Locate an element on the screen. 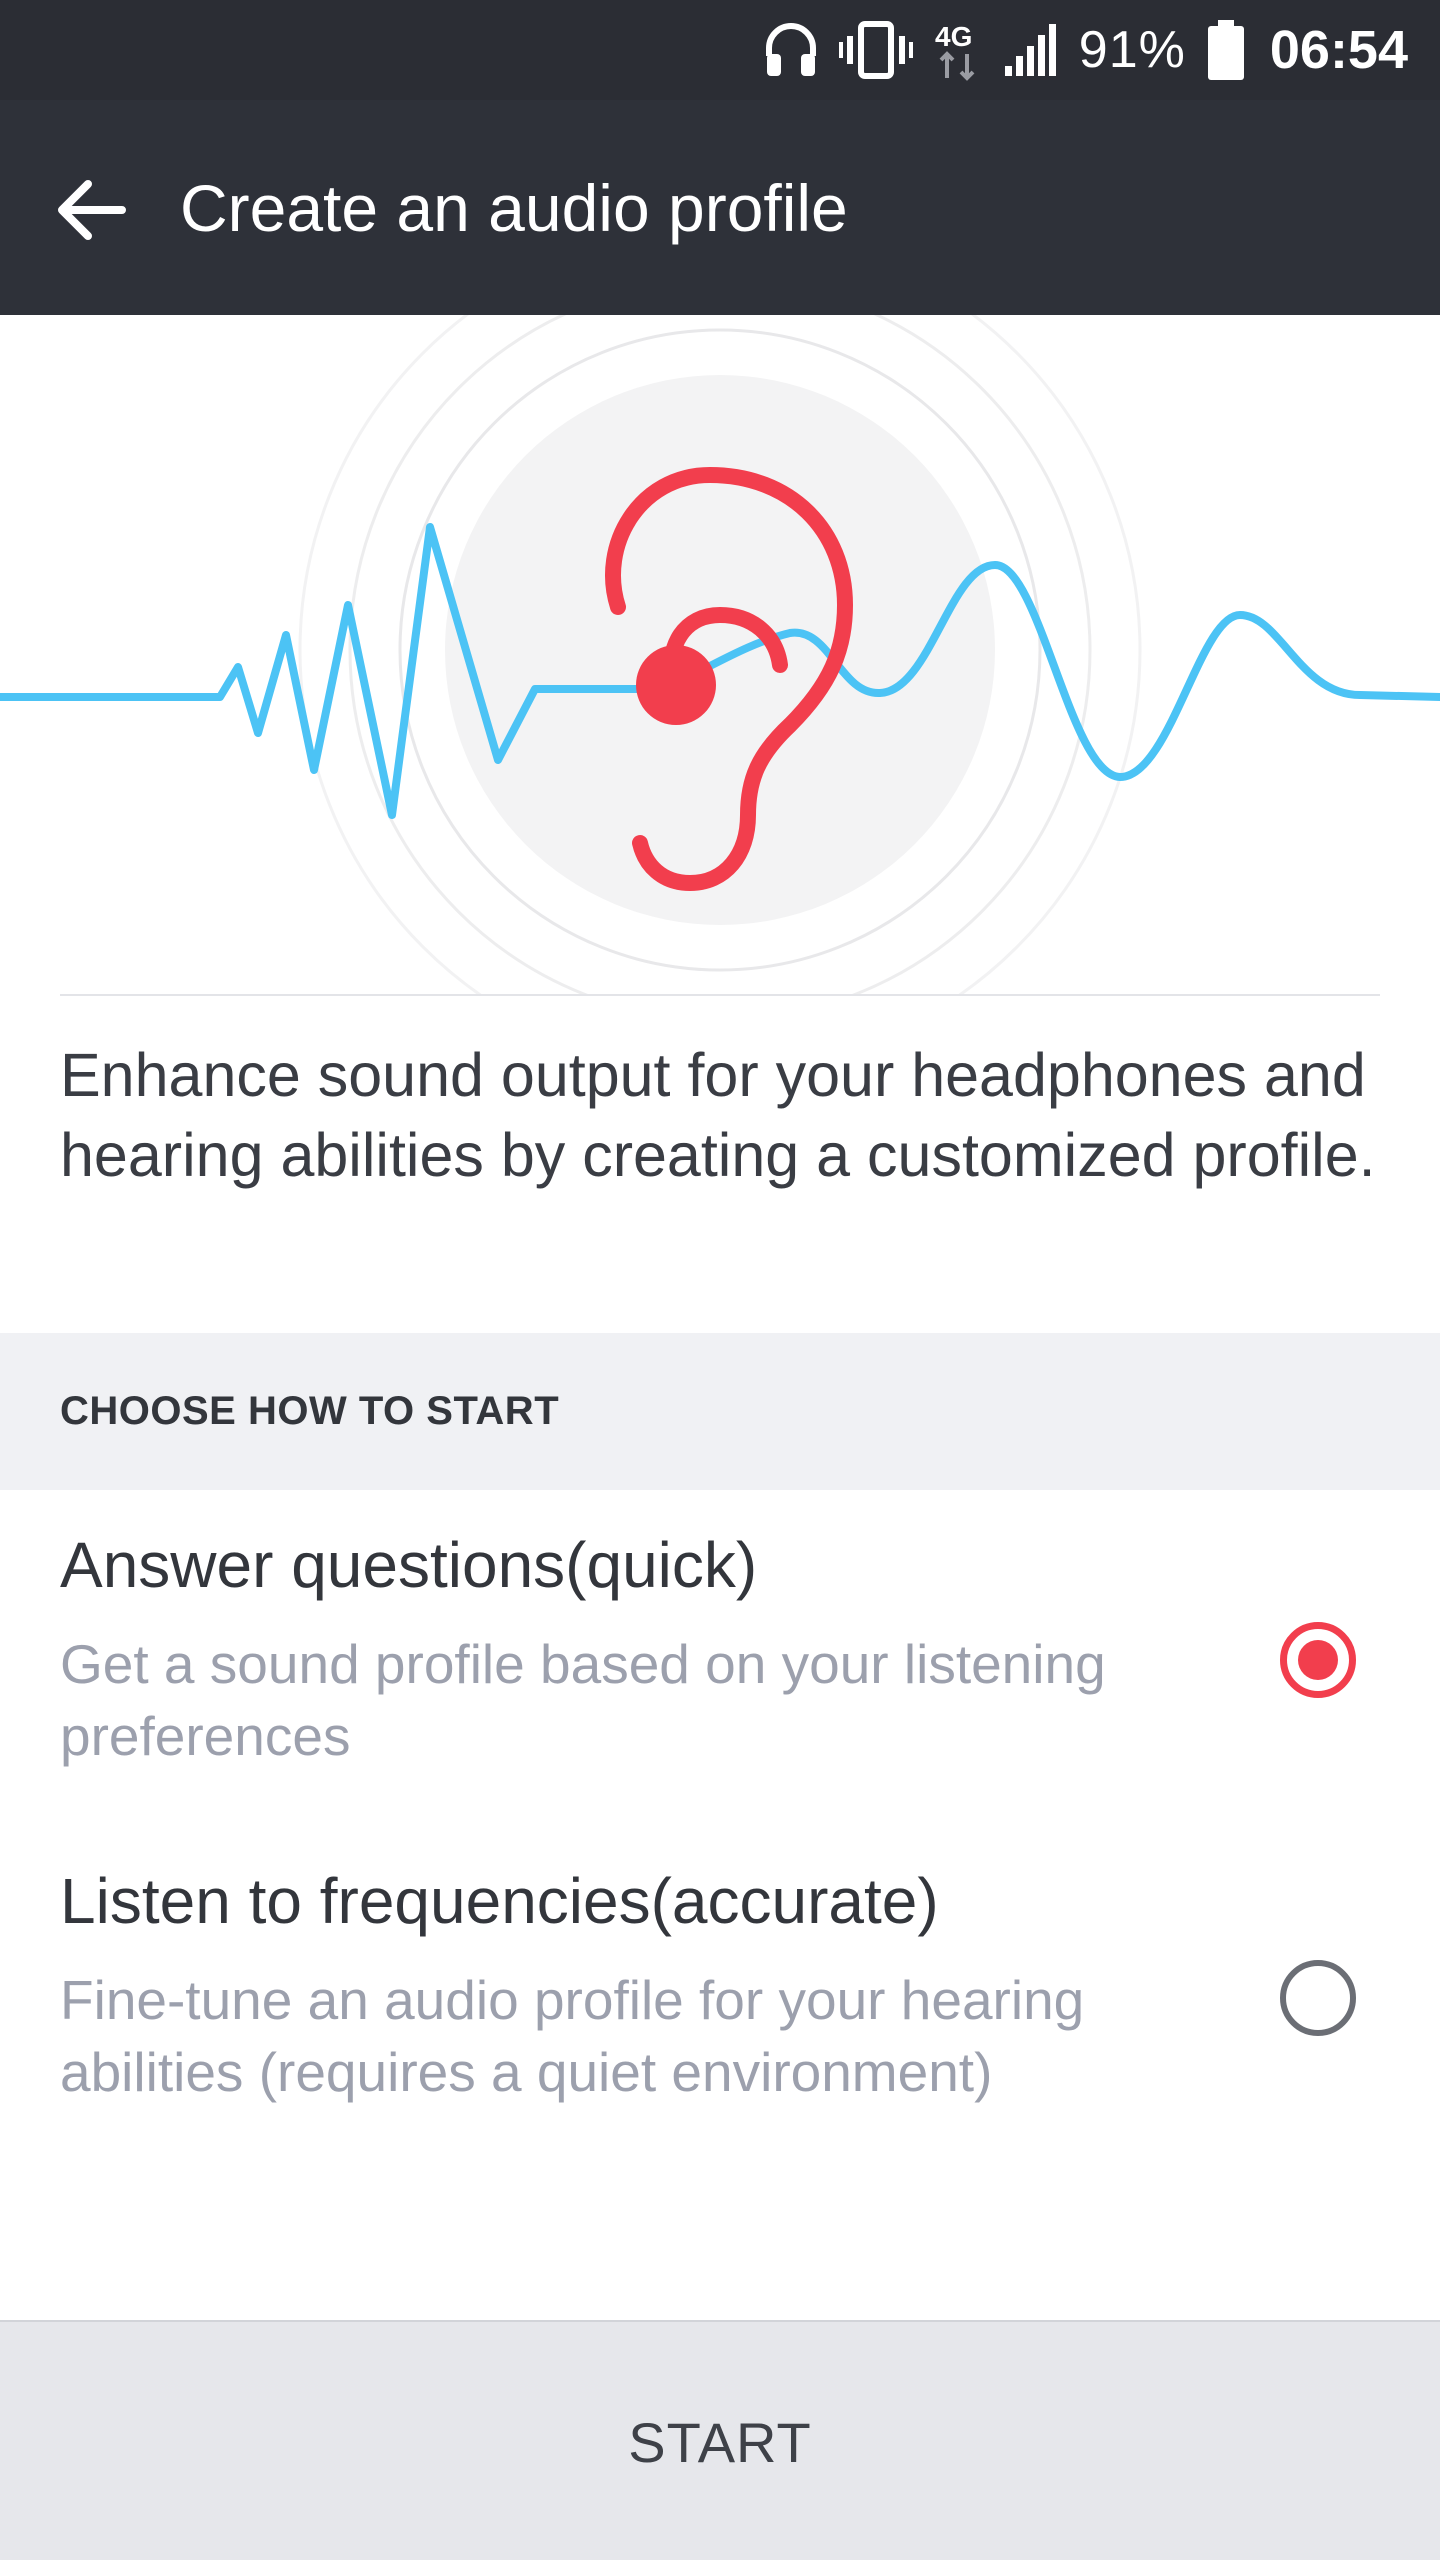 Image resolution: width=1440 pixels, height=2562 pixels. battery-icon is located at coordinates (1226, 50).